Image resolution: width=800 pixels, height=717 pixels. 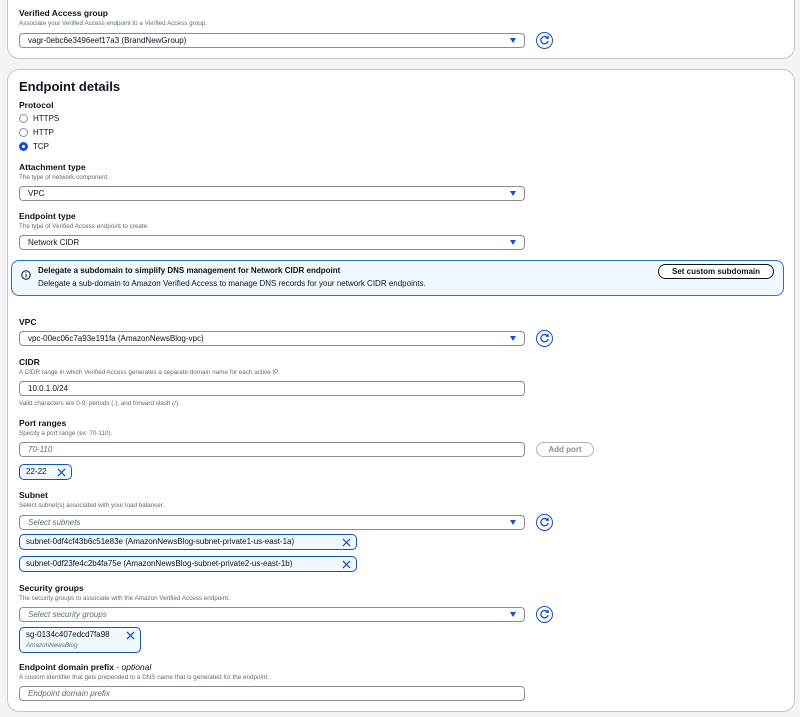 I want to click on protocol-option-https: HTTPS, so click(x=39, y=118).